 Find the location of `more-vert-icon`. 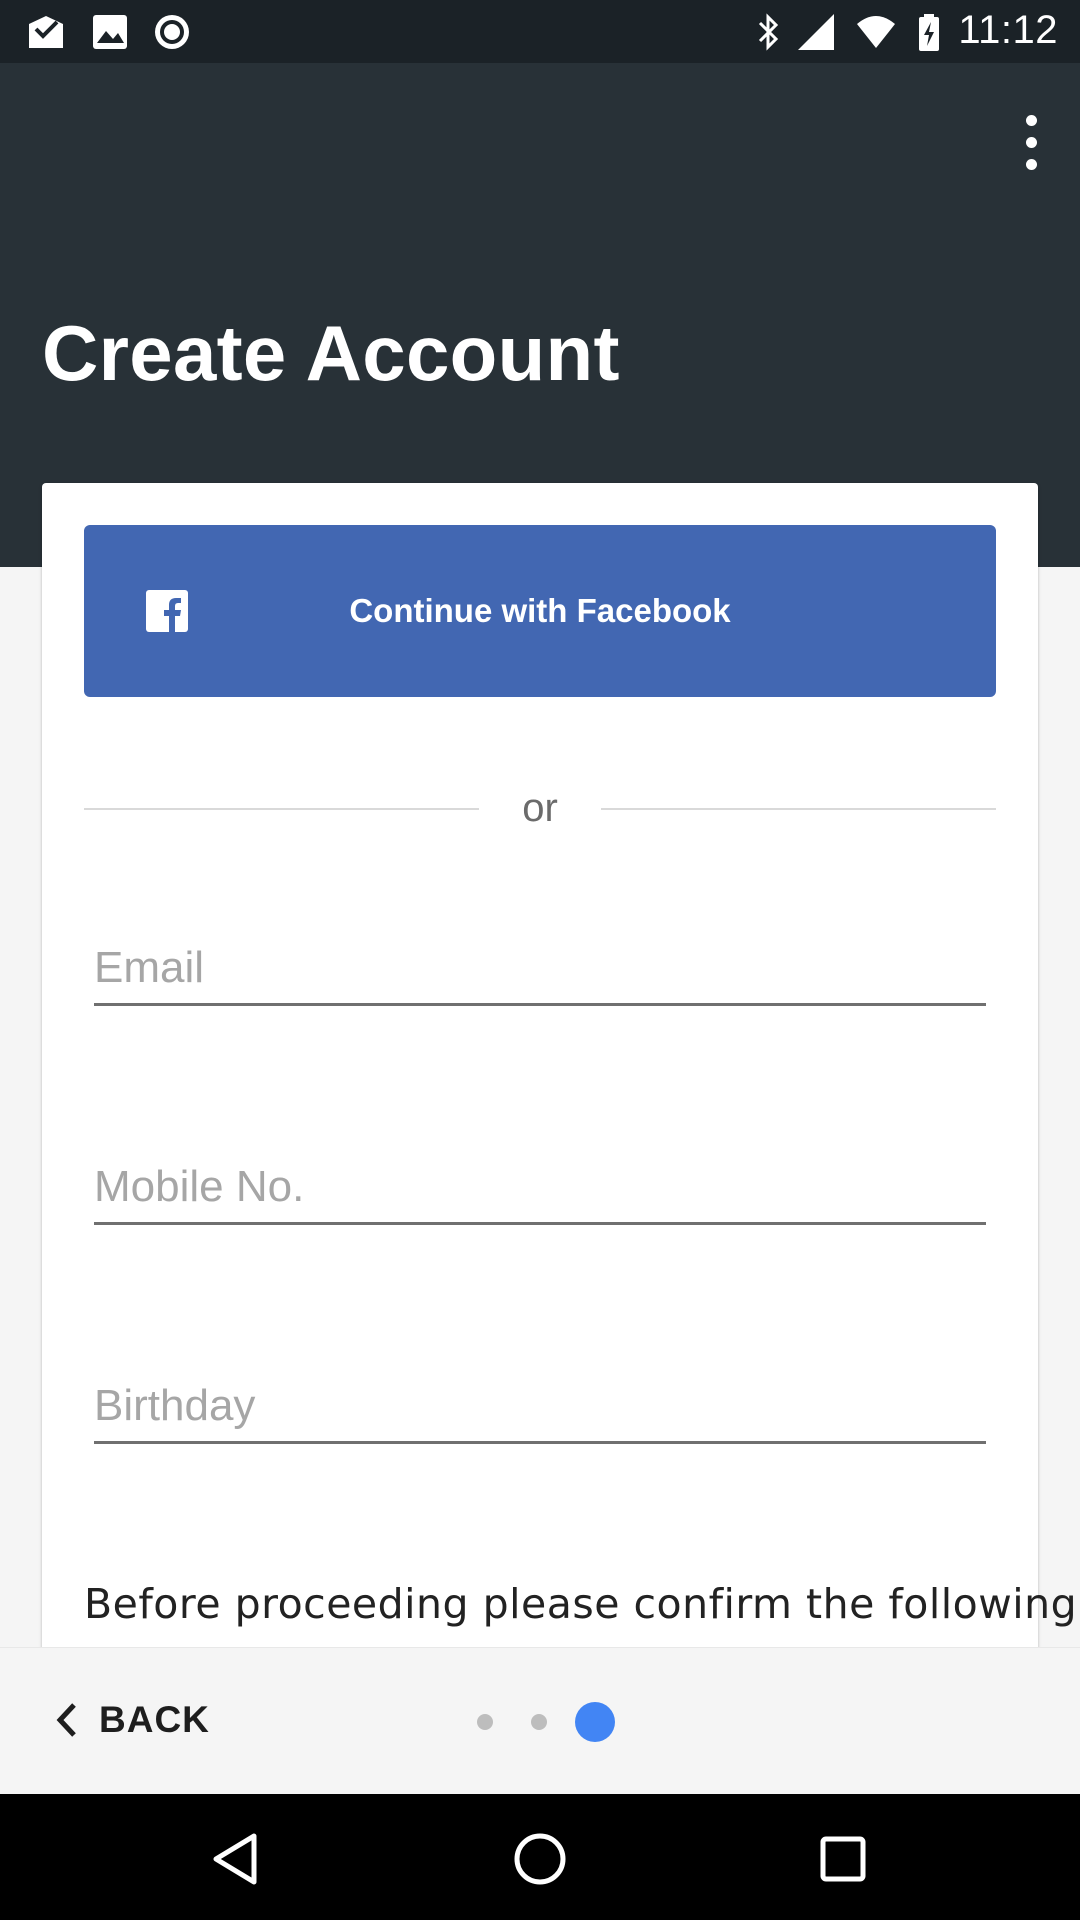

more-vert-icon is located at coordinates (1032, 143).